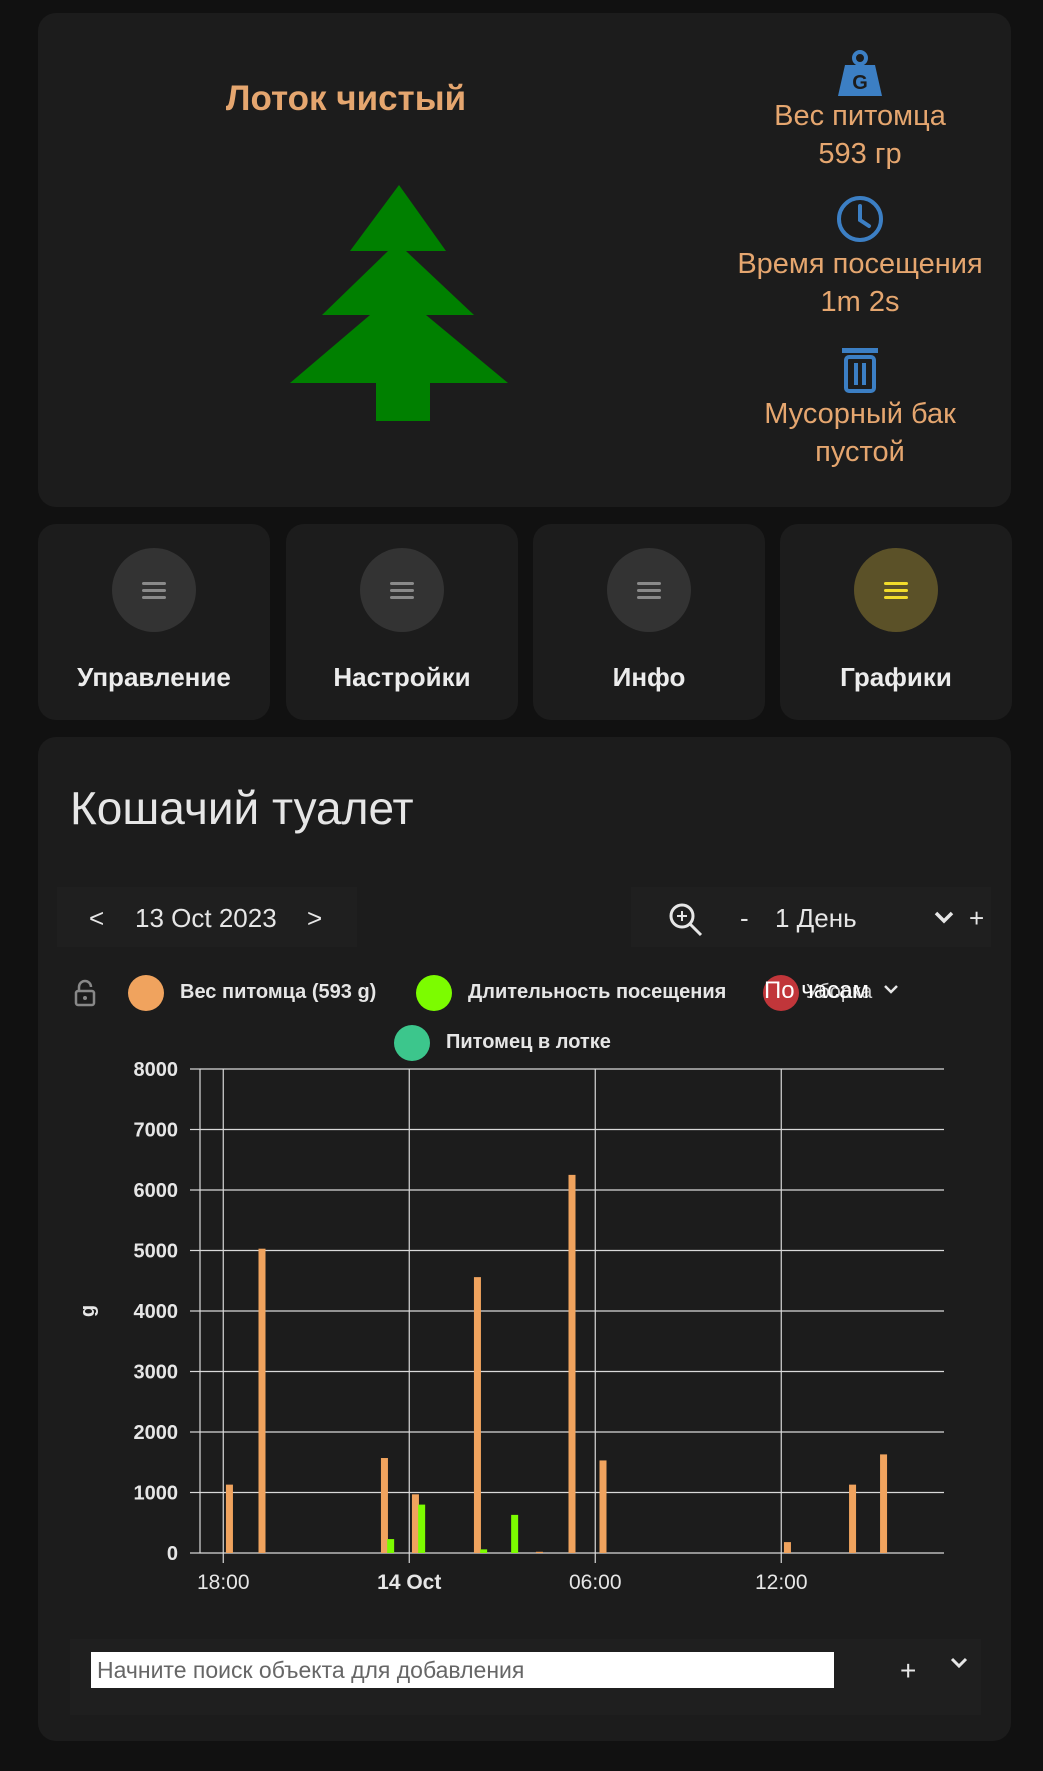 This screenshot has height=1771, width=1043. I want to click on waste-bin-label: Мусорный бак, so click(860, 414).